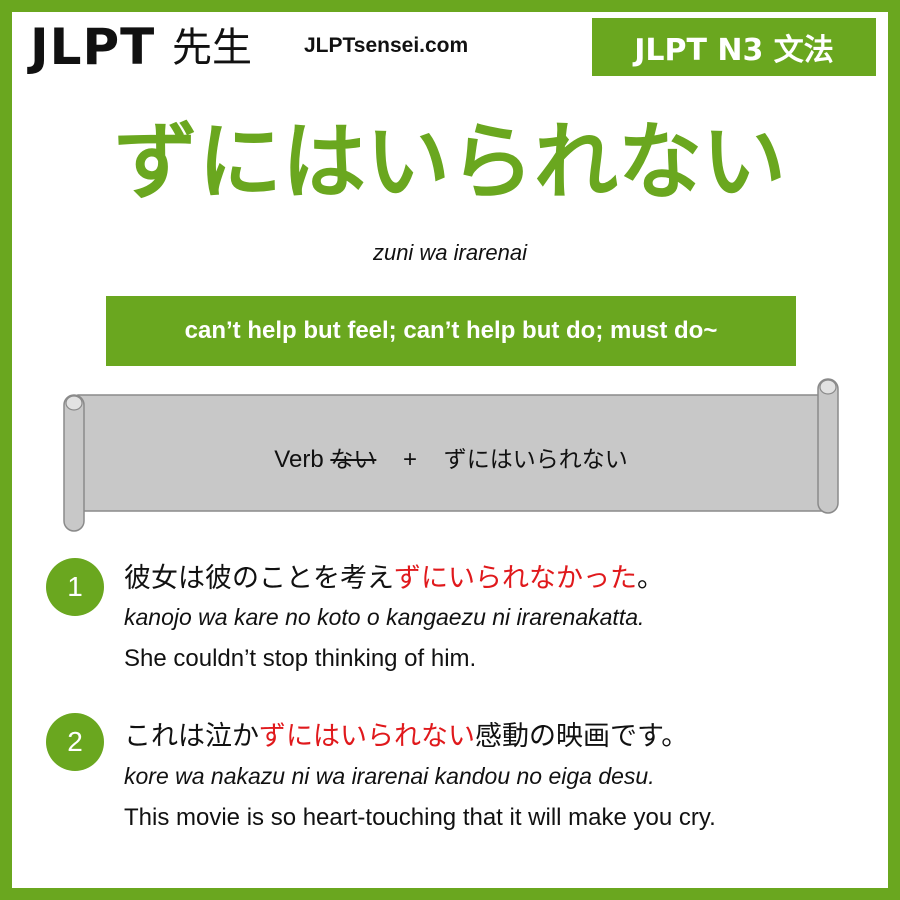 The width and height of the screenshot is (900, 900). I want to click on jlpt-logo: JLPT, so click(93, 47).